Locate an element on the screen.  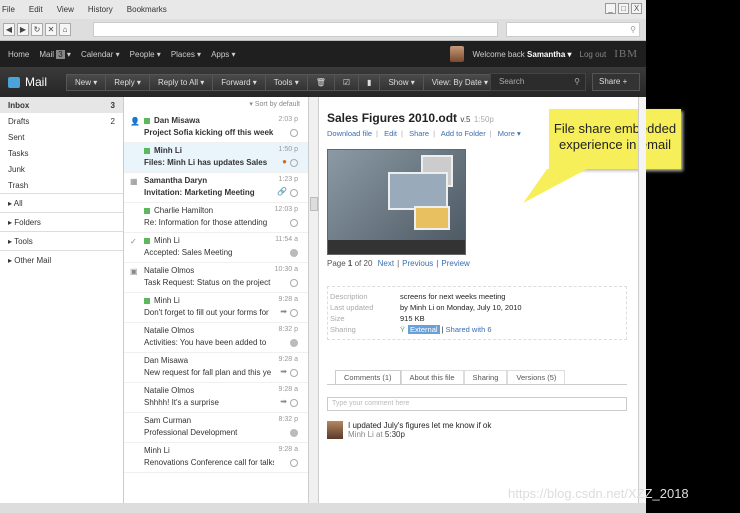
menu-bookmarks: Bookmarks is located at coordinates (147, 9).